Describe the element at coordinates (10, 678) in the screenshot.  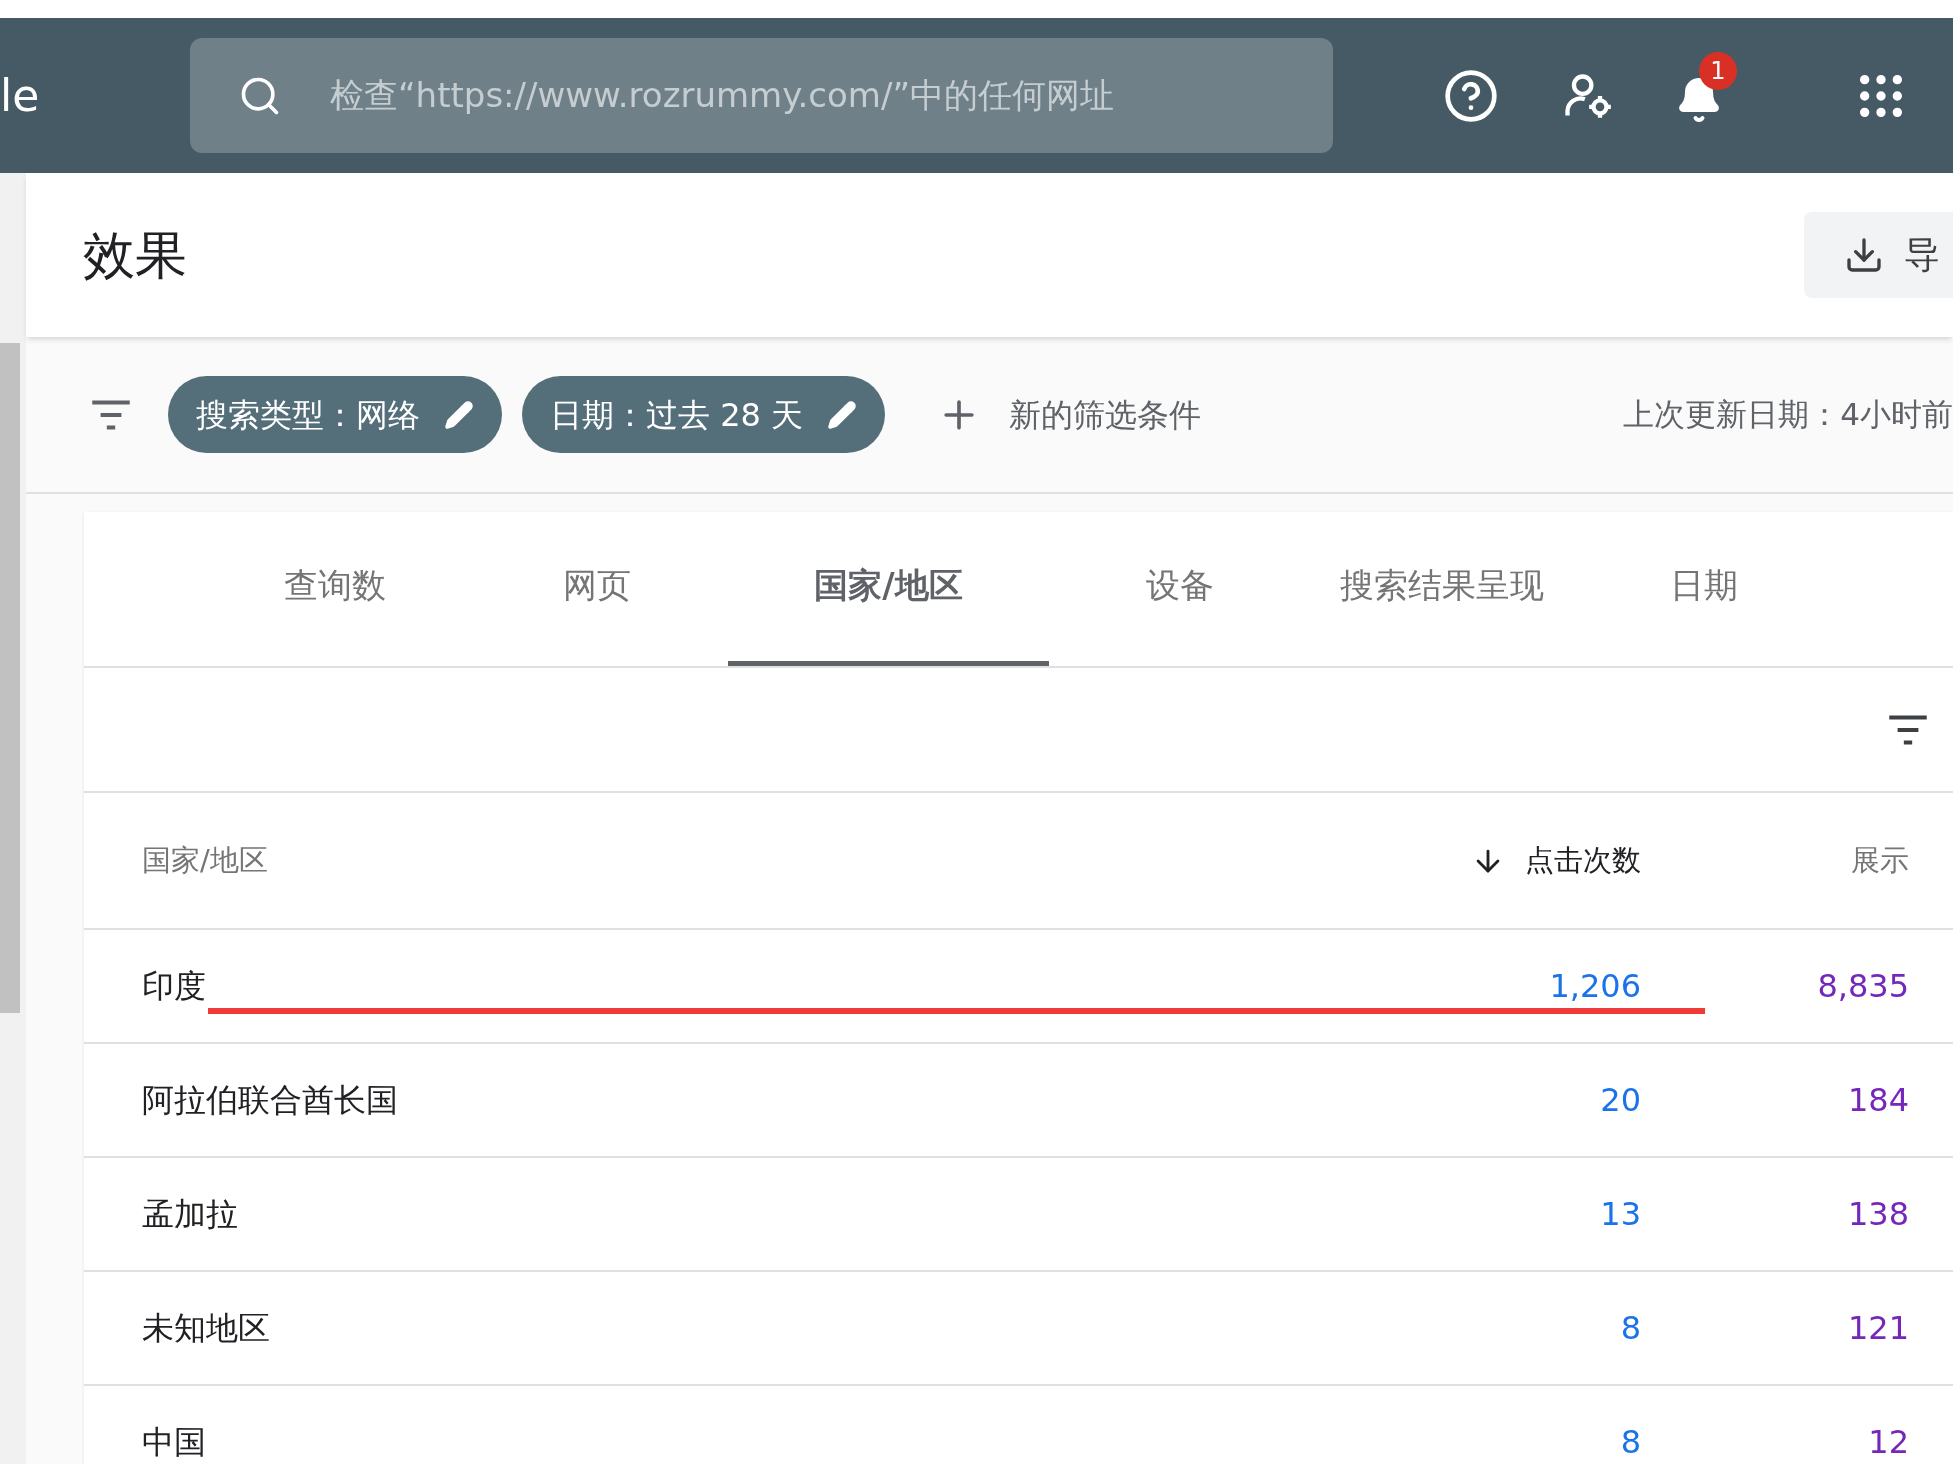
I see `scrollbar-thumb` at that location.